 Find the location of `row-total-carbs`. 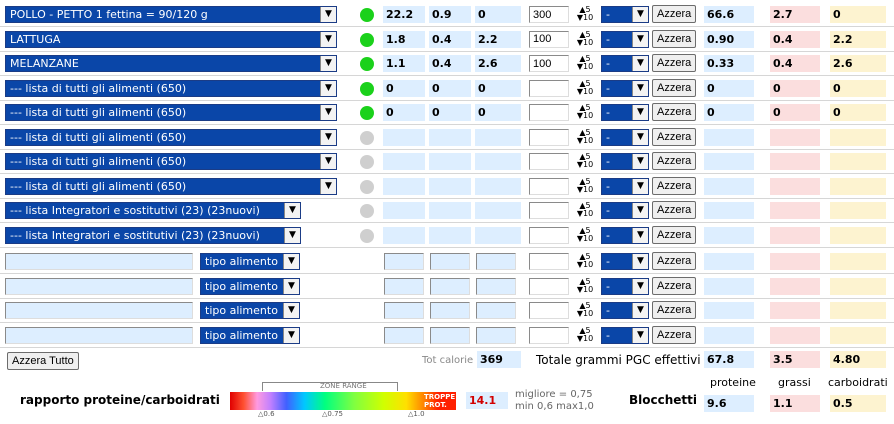

row-total-carbs is located at coordinates (858, 261).